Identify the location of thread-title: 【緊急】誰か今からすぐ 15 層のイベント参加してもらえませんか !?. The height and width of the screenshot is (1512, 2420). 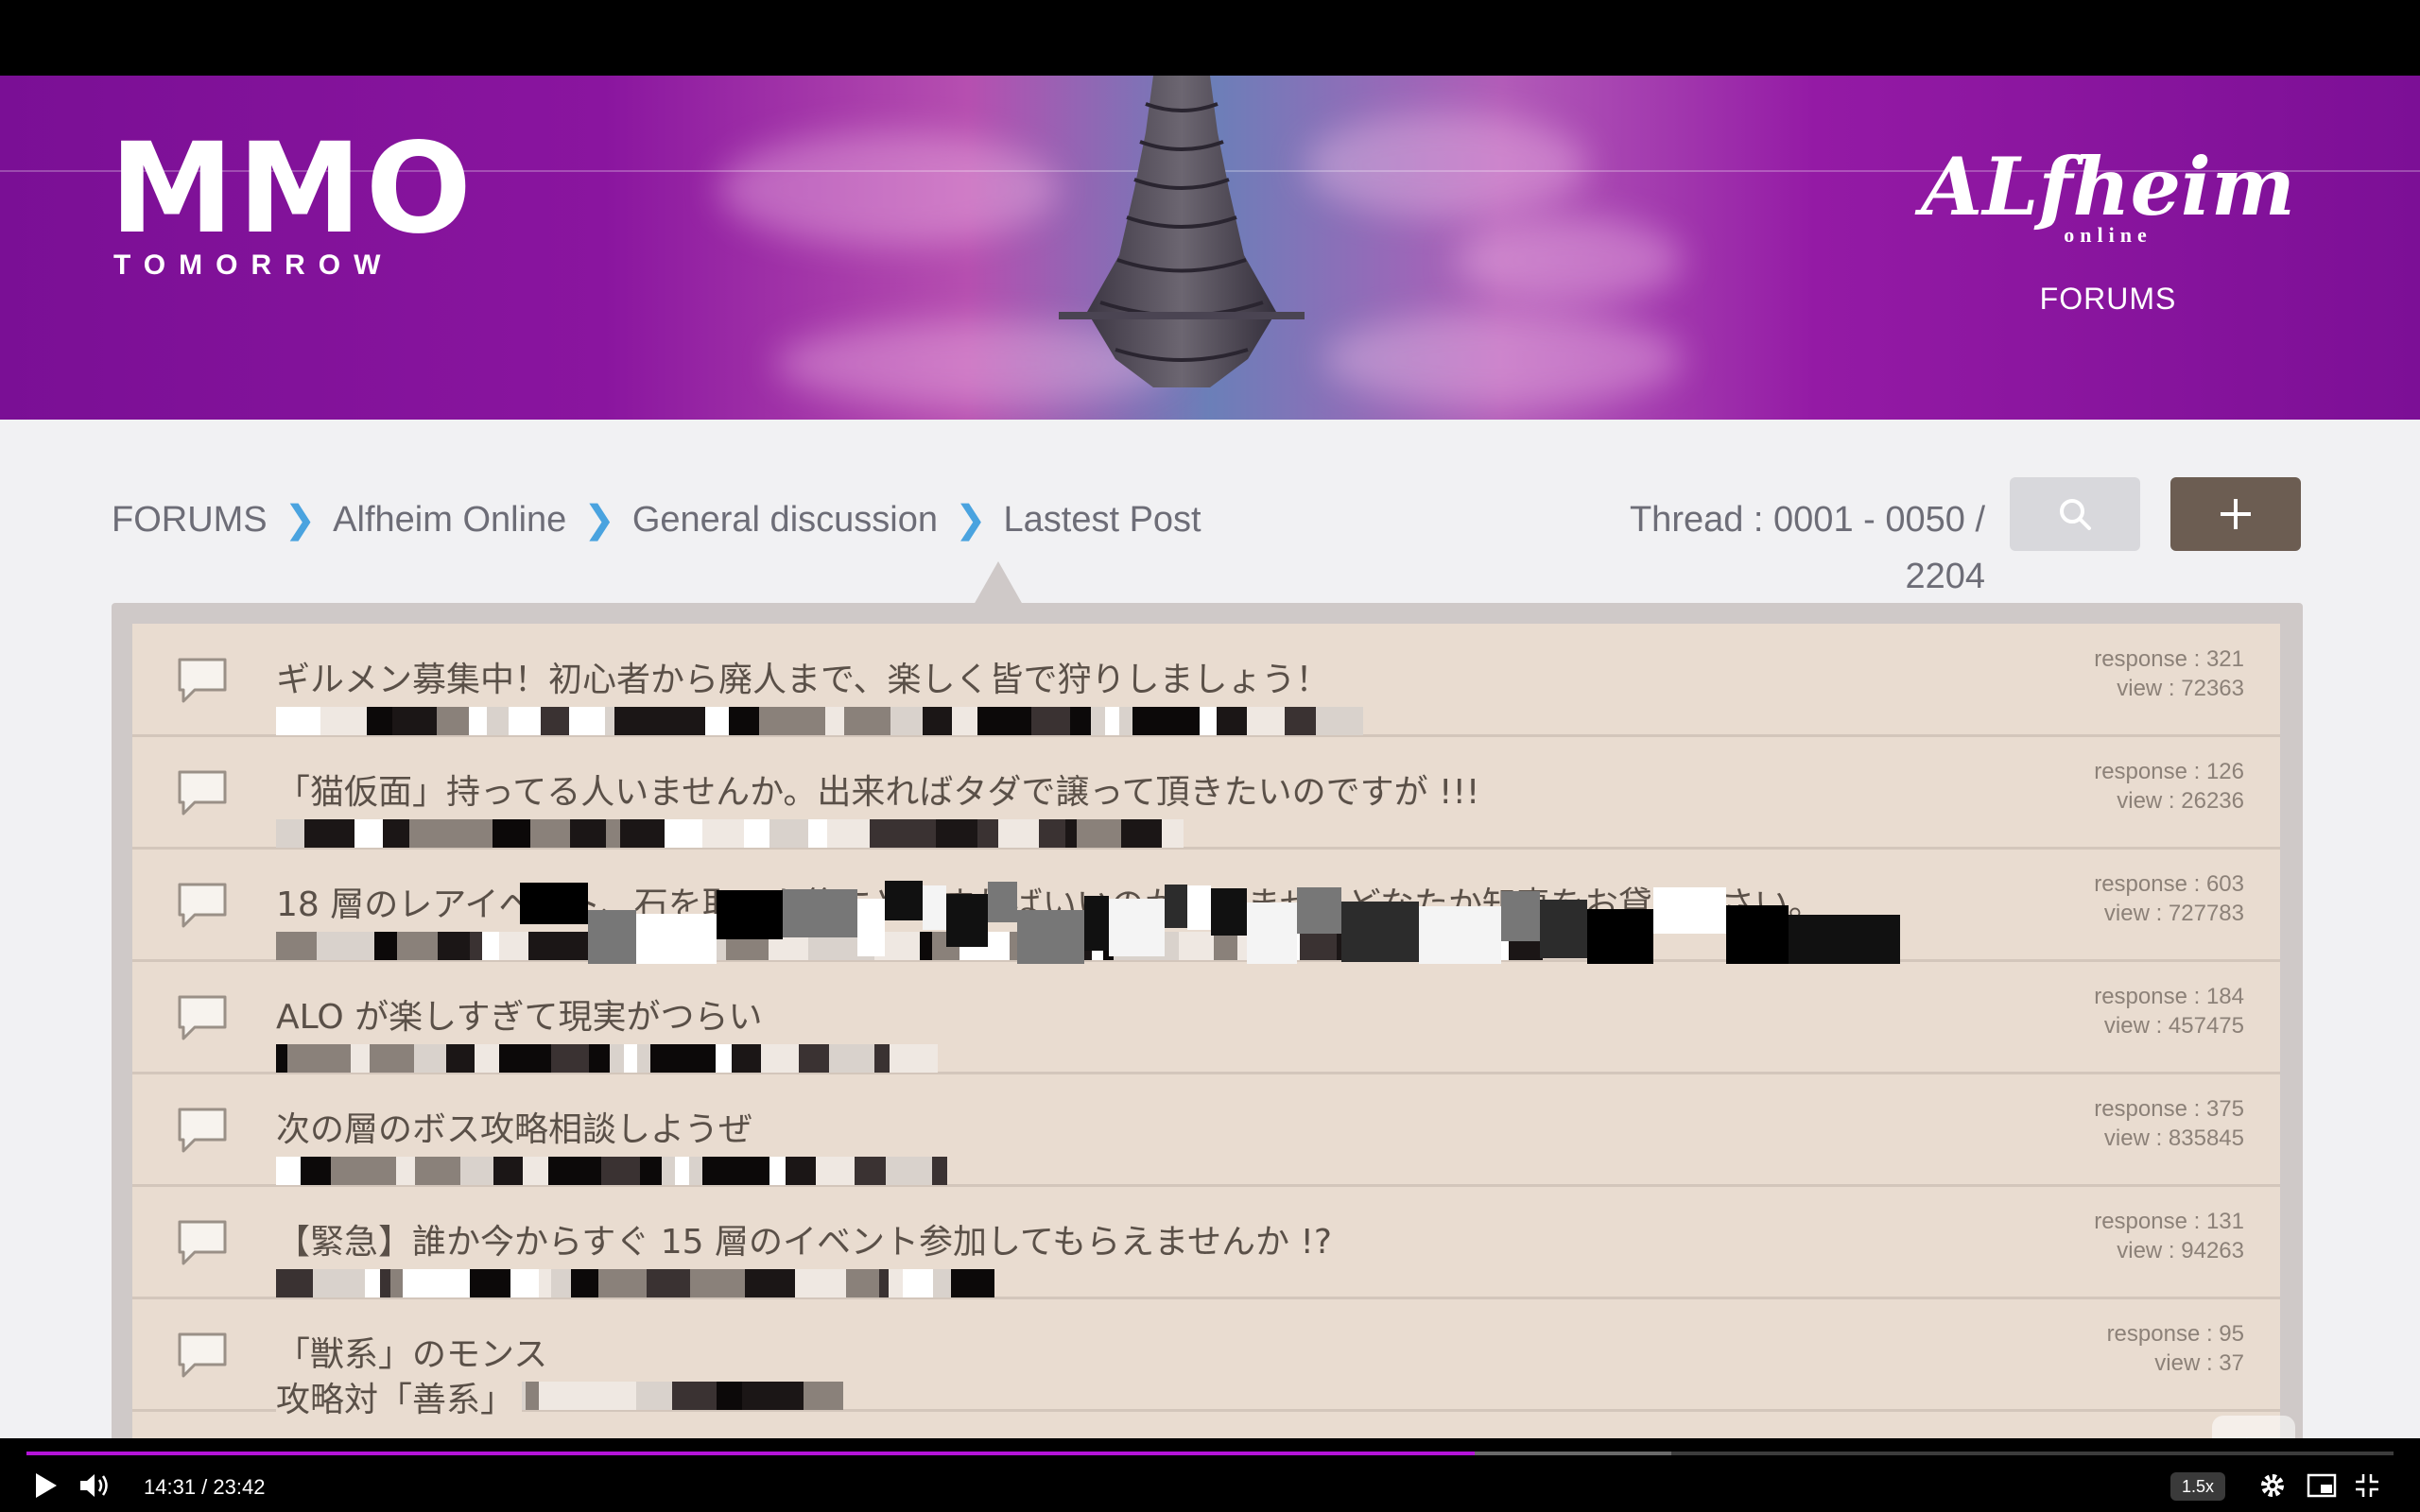
(804, 1238).